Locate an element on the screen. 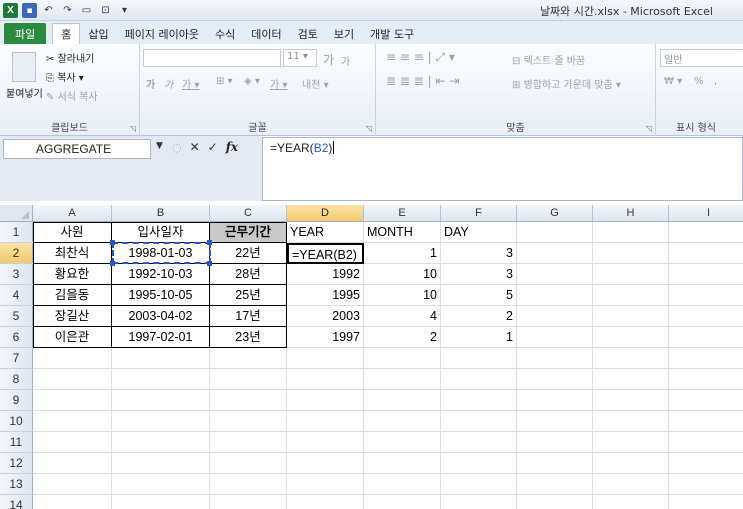 This screenshot has width=743, height=509. cell-g4 is located at coordinates (555, 295).